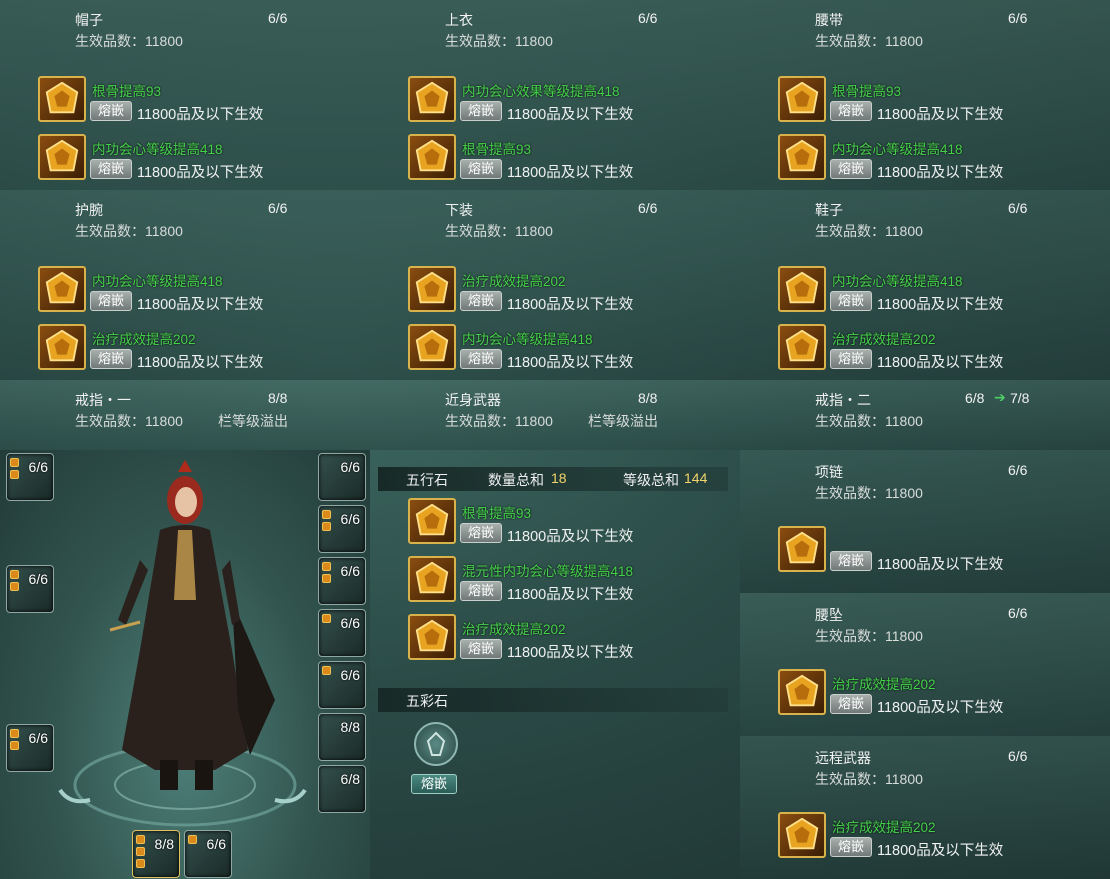 Image resolution: width=1110 pixels, height=879 pixels. Describe the element at coordinates (541, 91) in the screenshot. I see `gem-name: 内功会心效果等级提高418` at that location.